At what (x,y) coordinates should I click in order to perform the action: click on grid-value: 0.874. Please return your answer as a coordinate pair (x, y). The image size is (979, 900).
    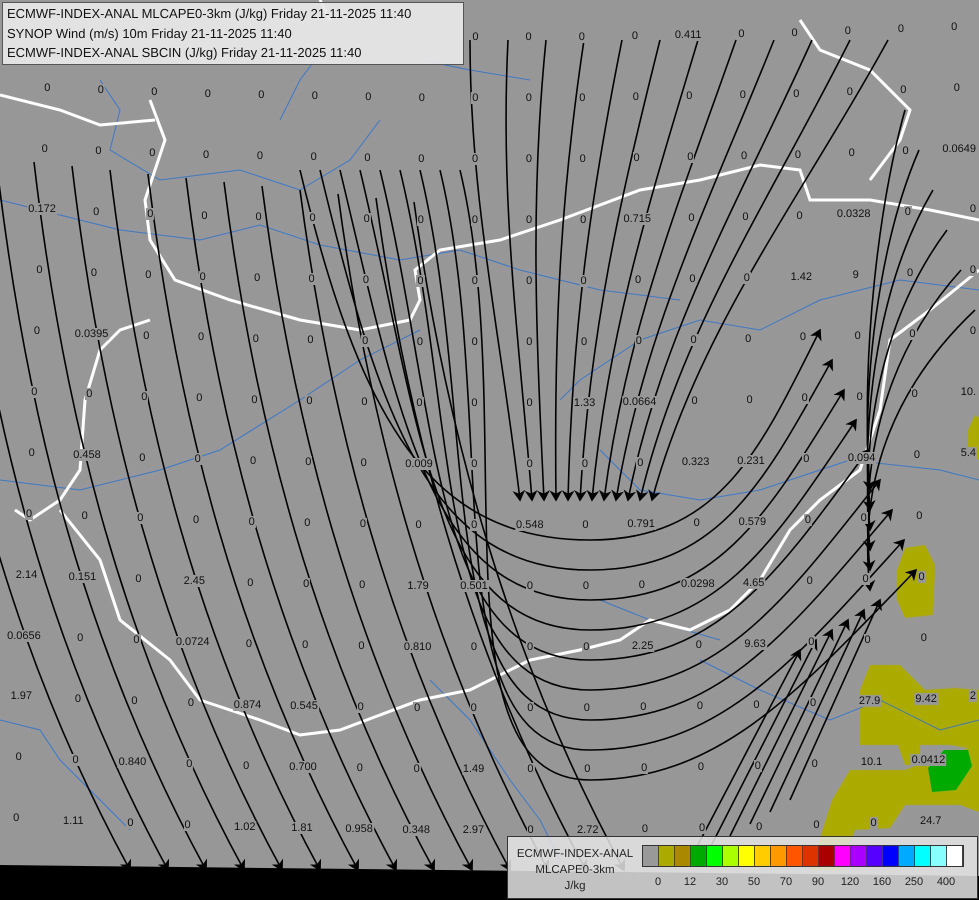
    Looking at the image, I should click on (247, 704).